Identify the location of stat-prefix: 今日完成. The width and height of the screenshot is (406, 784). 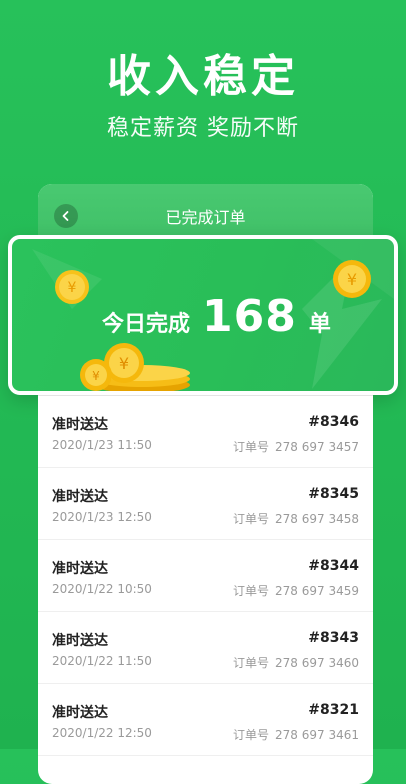
(146, 324).